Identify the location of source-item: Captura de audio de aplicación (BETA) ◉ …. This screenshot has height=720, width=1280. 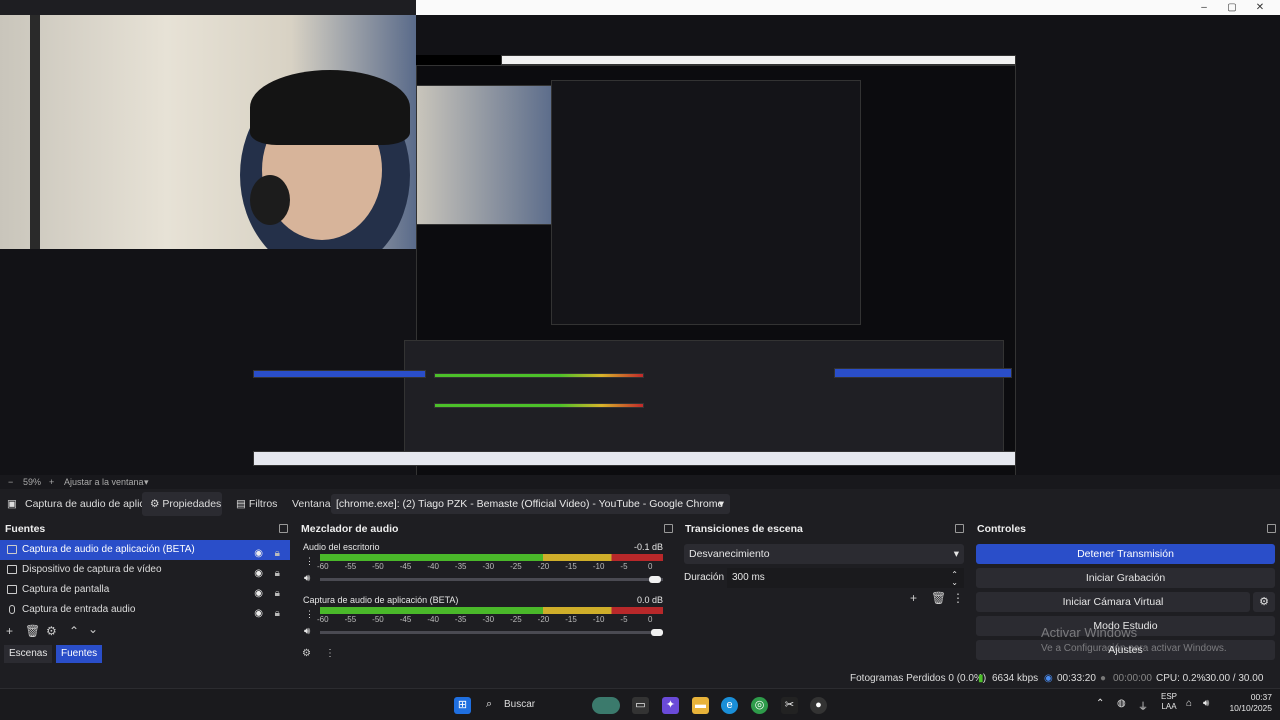
(145, 550).